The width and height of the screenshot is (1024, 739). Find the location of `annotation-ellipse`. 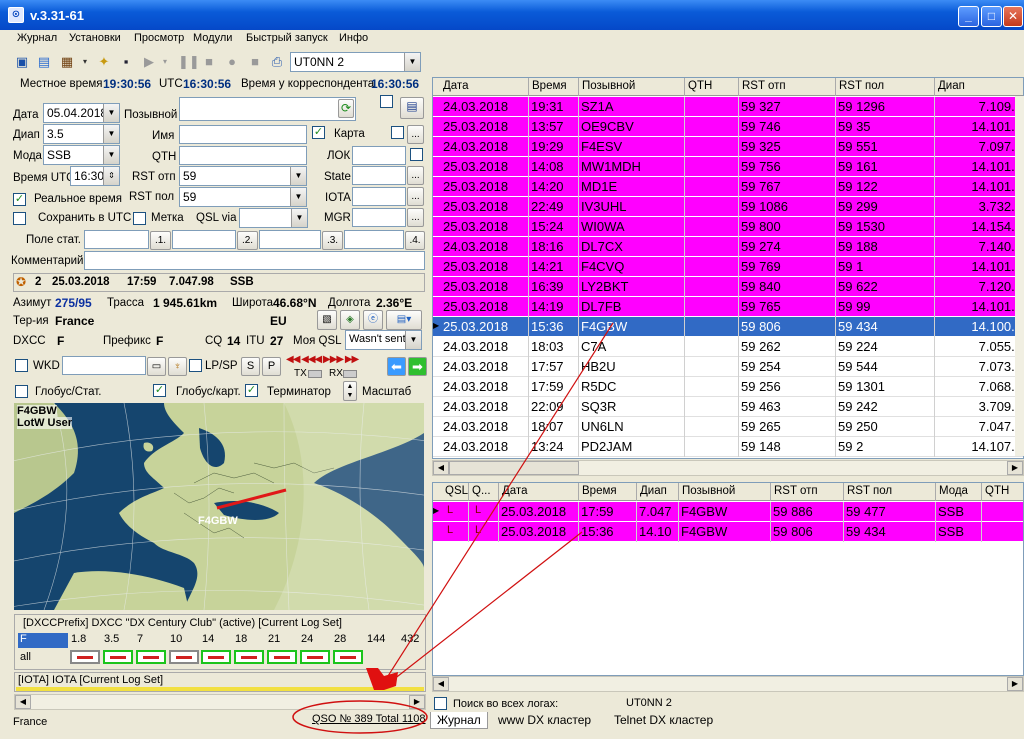

annotation-ellipse is located at coordinates (360, 717).